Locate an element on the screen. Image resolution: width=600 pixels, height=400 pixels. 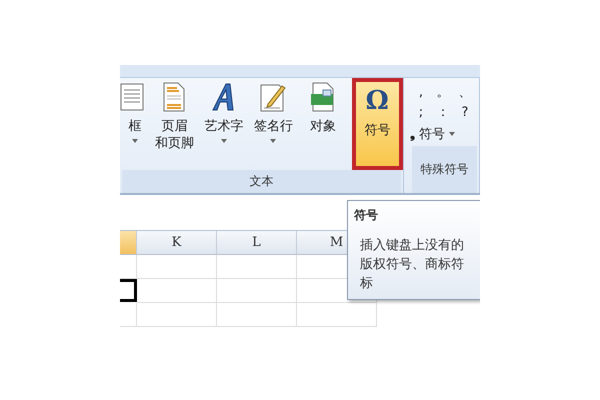
symbol-button: ： is located at coordinates (443, 112).